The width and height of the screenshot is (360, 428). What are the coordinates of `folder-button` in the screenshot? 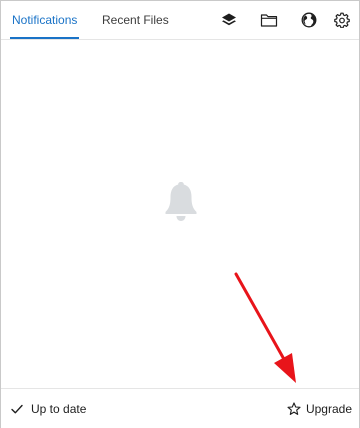 It's located at (269, 20).